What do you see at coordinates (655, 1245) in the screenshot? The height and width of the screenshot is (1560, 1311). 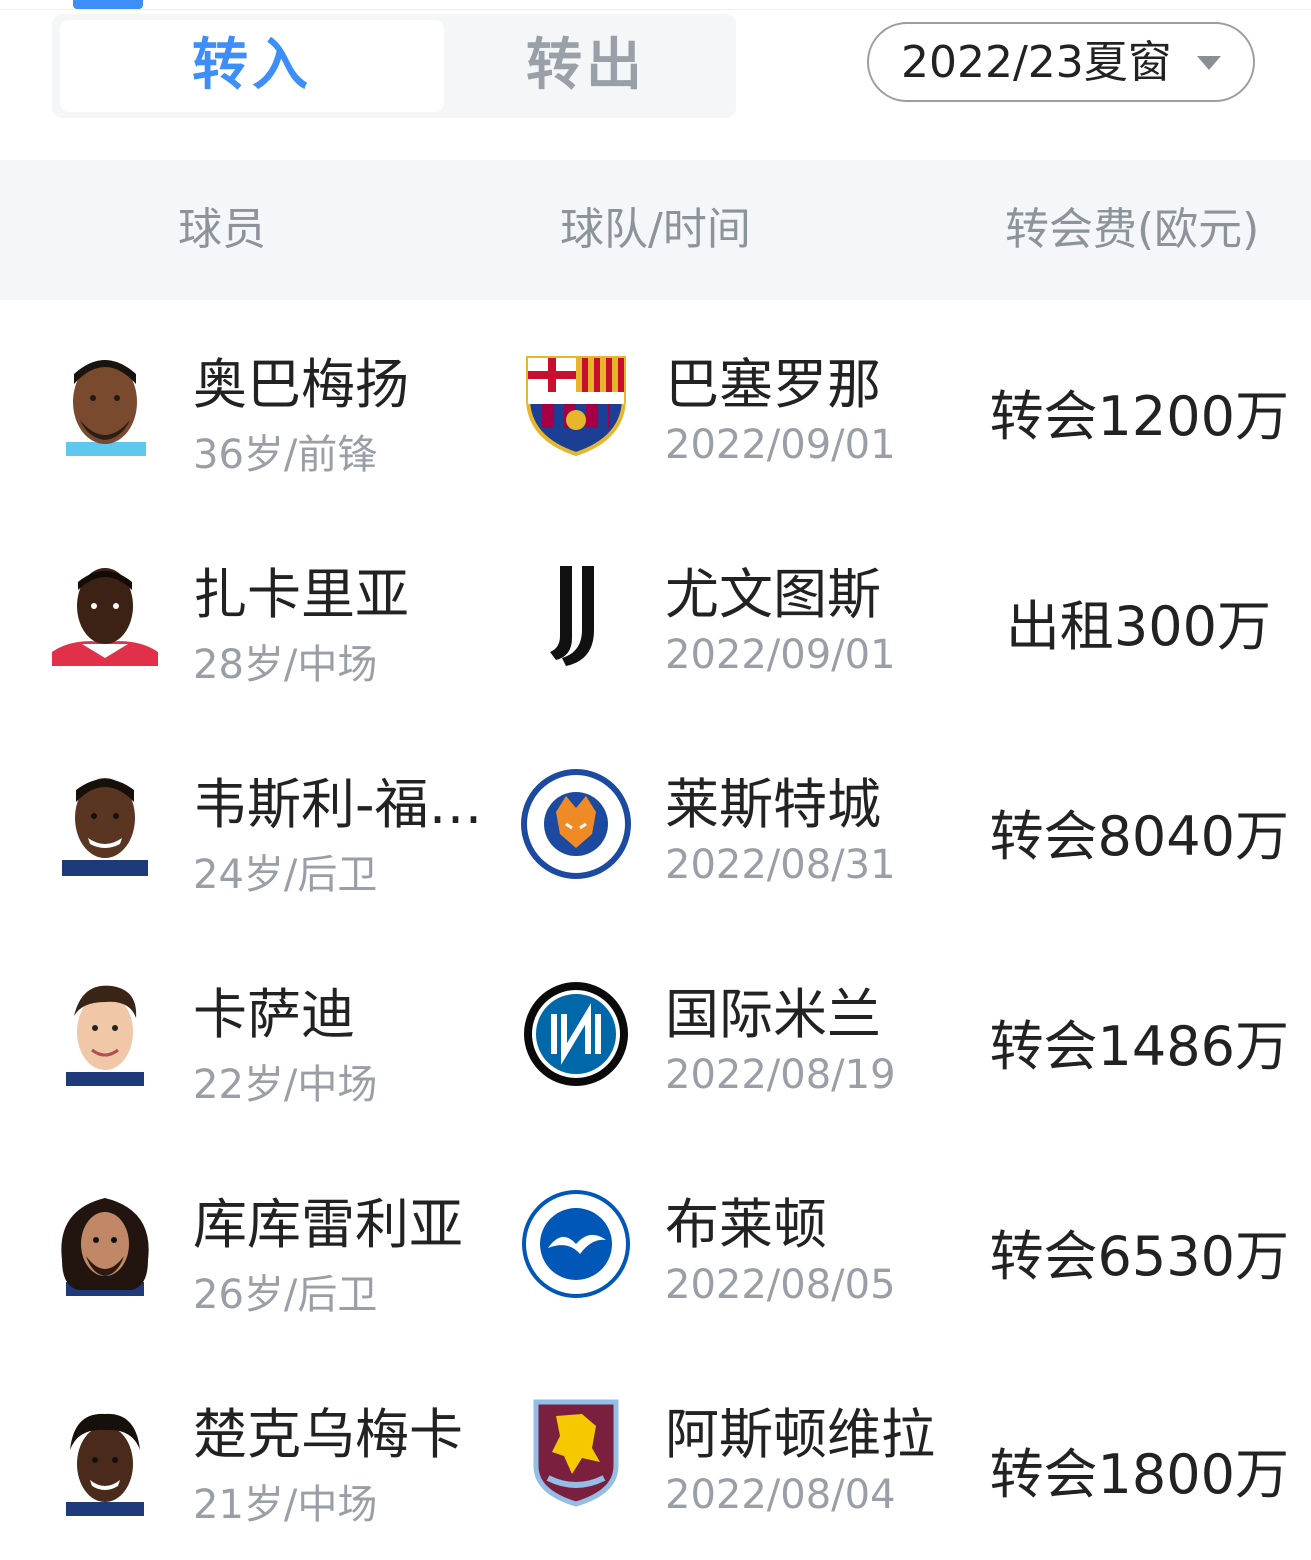 I see `table-row: 库库雷利亚 26岁/后卫 布莱顿 2022/08/05 转会6530万` at bounding box center [655, 1245].